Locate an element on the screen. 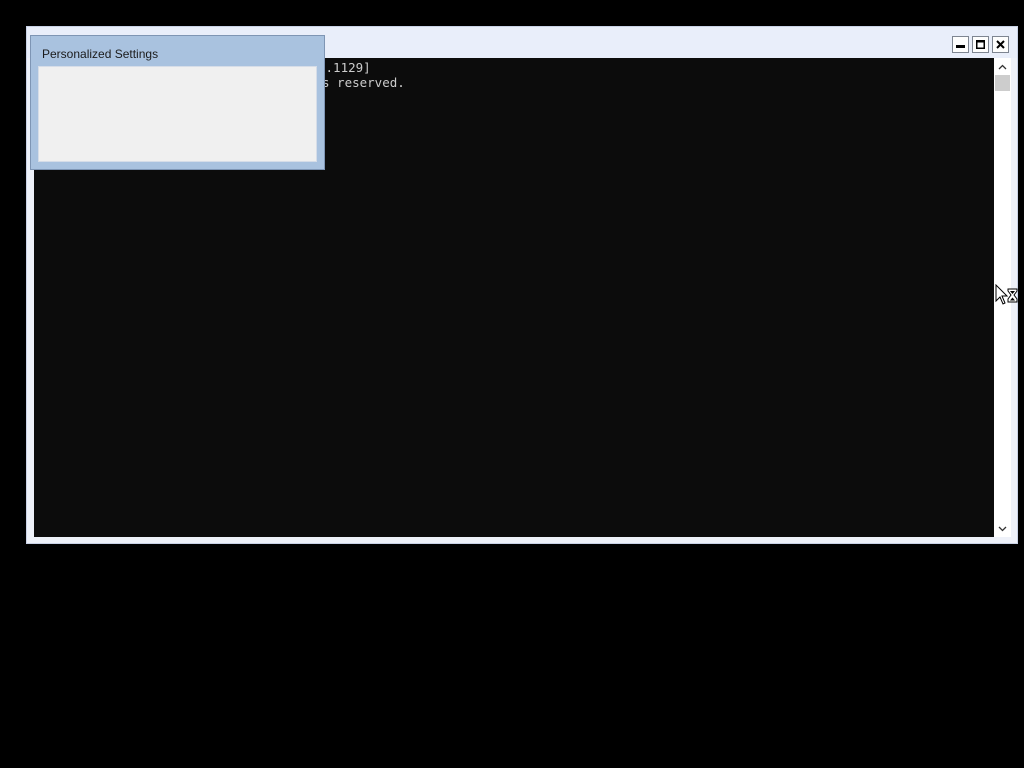 The width and height of the screenshot is (1024, 768). console-line: 9.1129] is located at coordinates (344, 67).